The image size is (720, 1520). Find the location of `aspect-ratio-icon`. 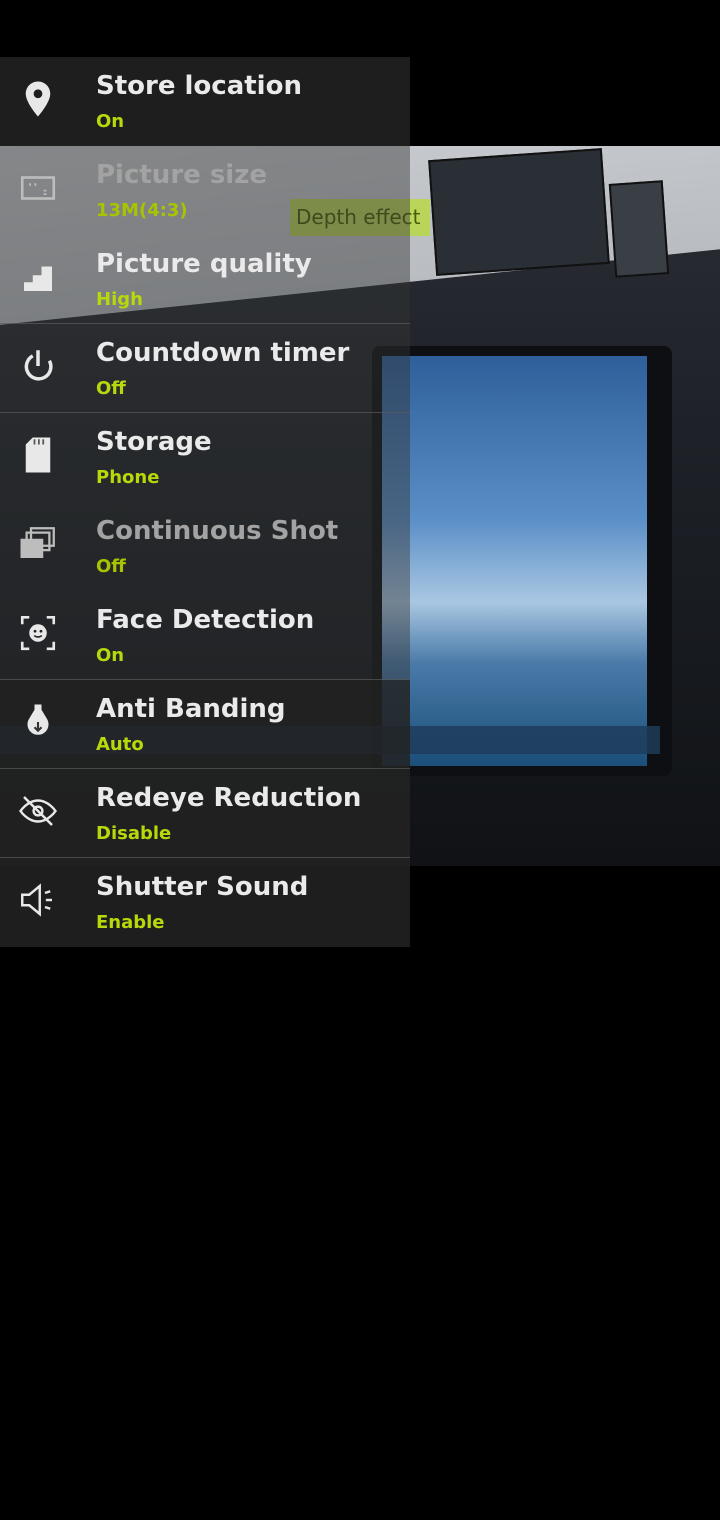

aspect-ratio-icon is located at coordinates (38, 188).